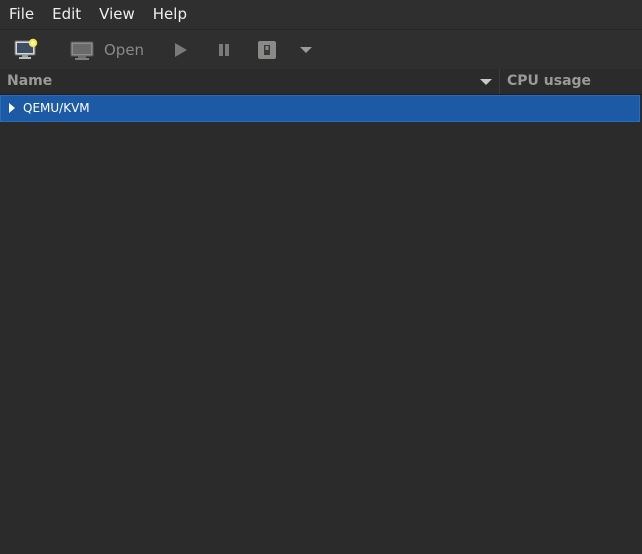 This screenshot has width=642, height=554. I want to click on new-vm-icon, so click(26, 48).